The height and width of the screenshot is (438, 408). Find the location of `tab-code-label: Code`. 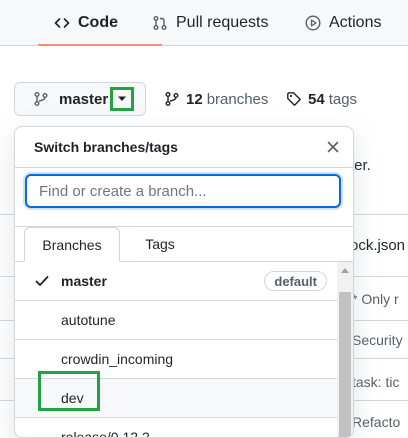

tab-code-label: Code is located at coordinates (98, 22).